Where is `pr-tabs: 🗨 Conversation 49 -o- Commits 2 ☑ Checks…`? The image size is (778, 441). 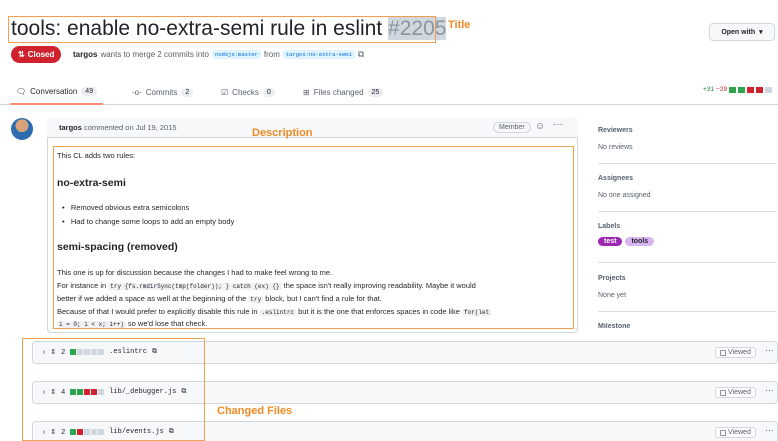 pr-tabs: 🗨 Conversation 49 -o- Commits 2 ☑ Checks… is located at coordinates (389, 92).